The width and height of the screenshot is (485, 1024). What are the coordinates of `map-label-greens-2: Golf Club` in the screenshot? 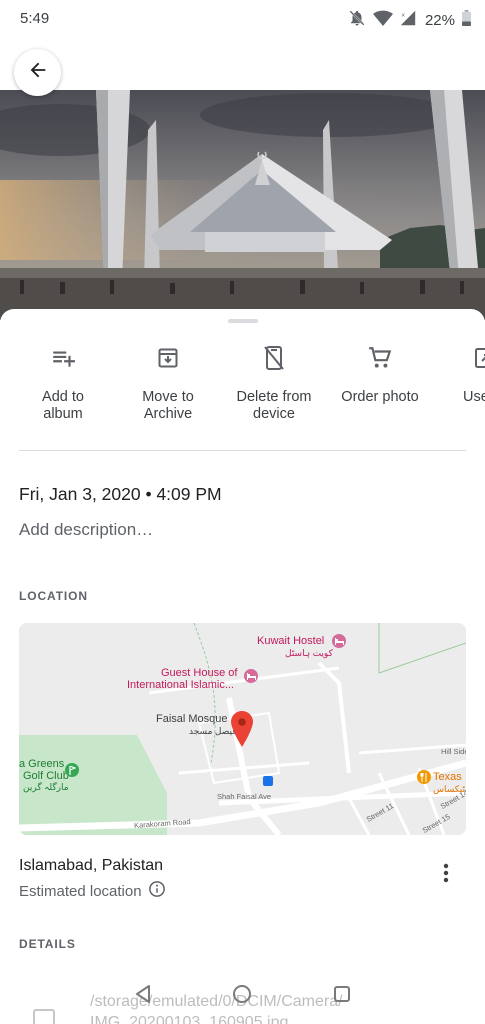 It's located at (46, 776).